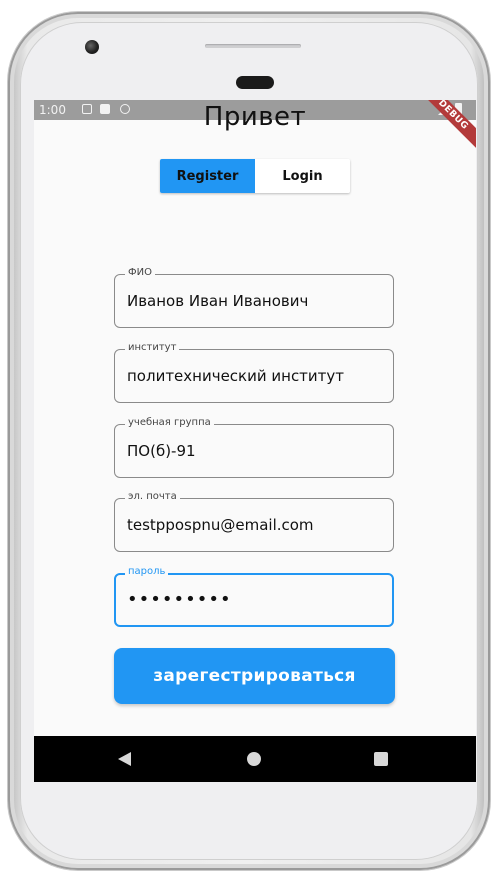 The image size is (499, 877). Describe the element at coordinates (152, 496) in the screenshot. I see `email-label: эл. почта` at that location.